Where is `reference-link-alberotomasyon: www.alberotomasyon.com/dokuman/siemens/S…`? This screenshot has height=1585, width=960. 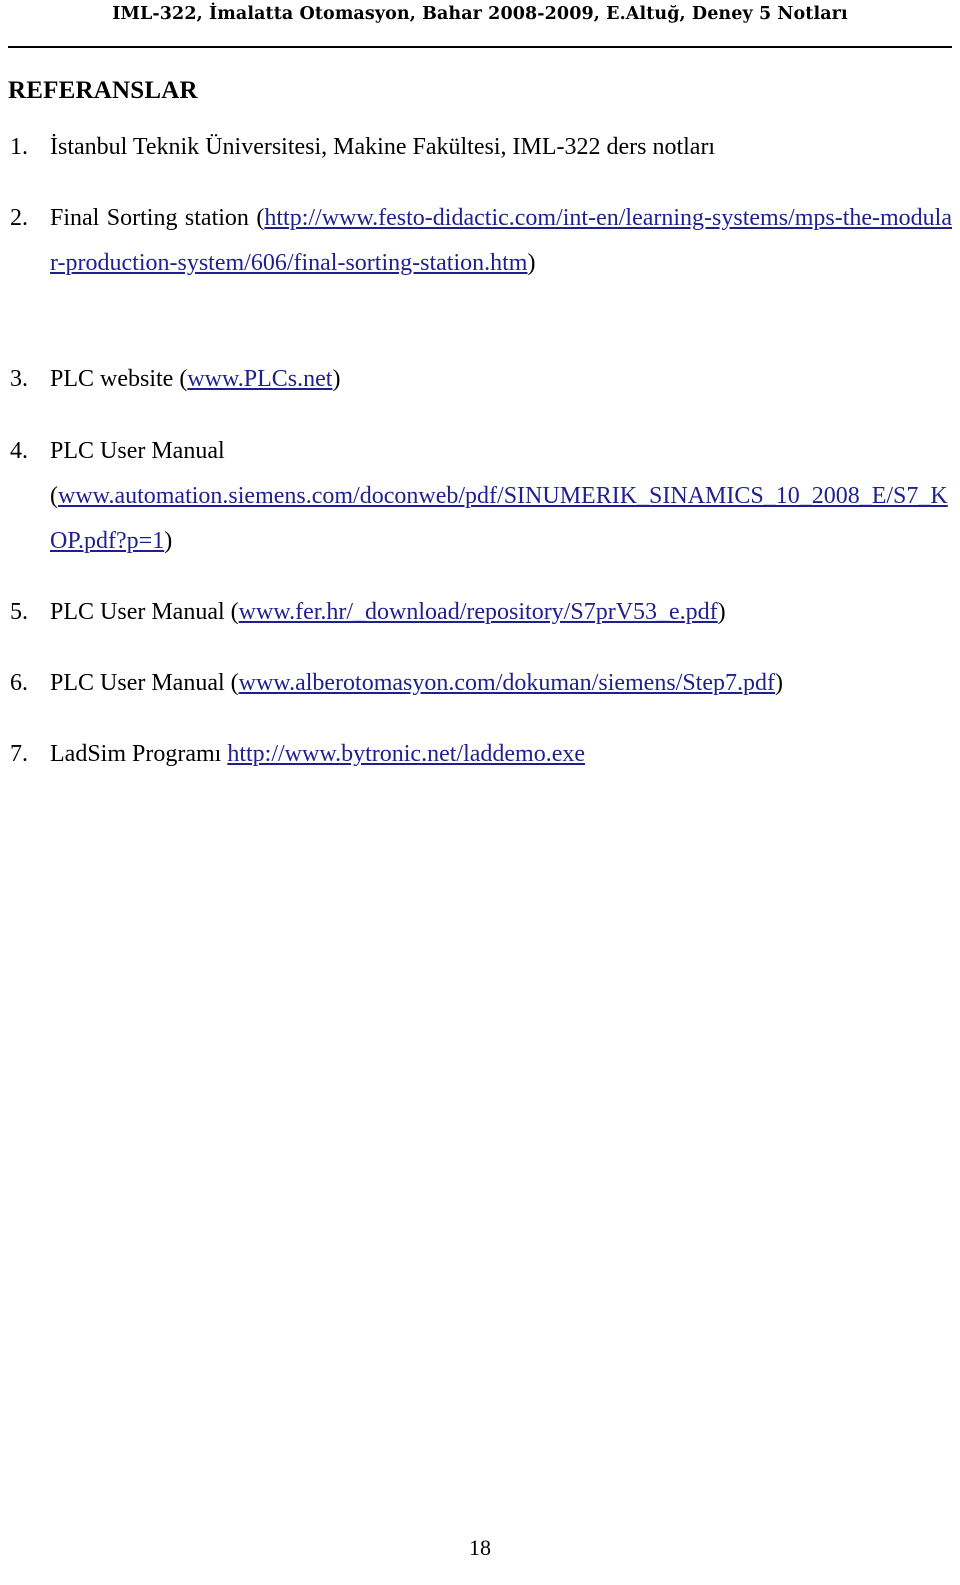
reference-link-alberotomasyon: www.alberotomasyon.com/dokuman/siemens/S… is located at coordinates (507, 683).